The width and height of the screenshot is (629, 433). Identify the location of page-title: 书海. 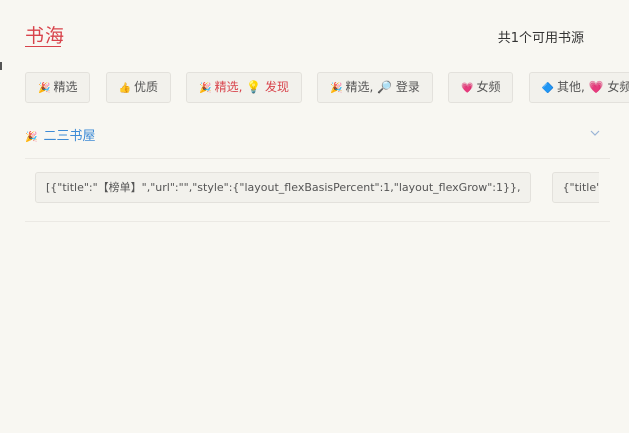
(45, 36).